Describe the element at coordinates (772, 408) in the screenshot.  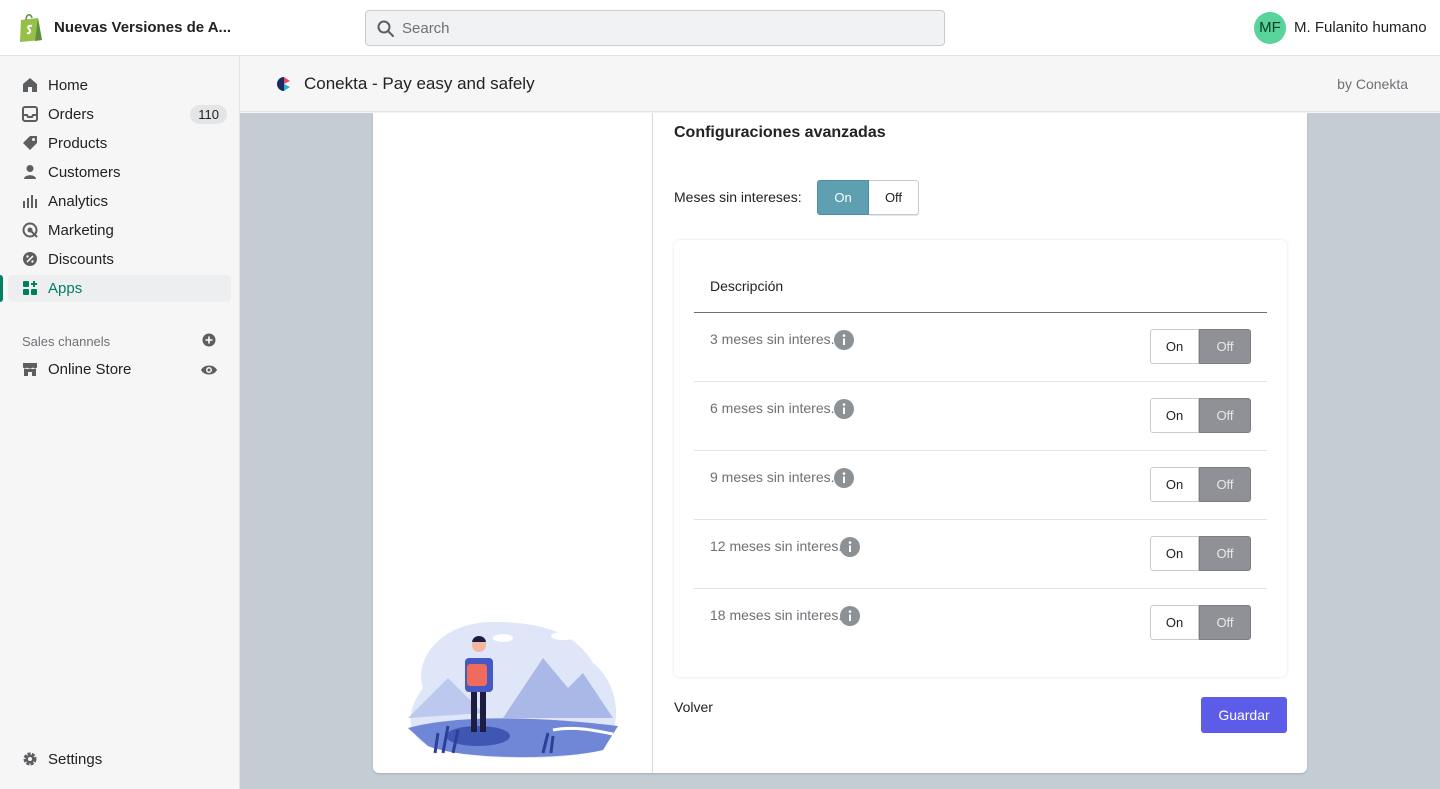
I see `installment-label: 6 meses sin interes.` at that location.